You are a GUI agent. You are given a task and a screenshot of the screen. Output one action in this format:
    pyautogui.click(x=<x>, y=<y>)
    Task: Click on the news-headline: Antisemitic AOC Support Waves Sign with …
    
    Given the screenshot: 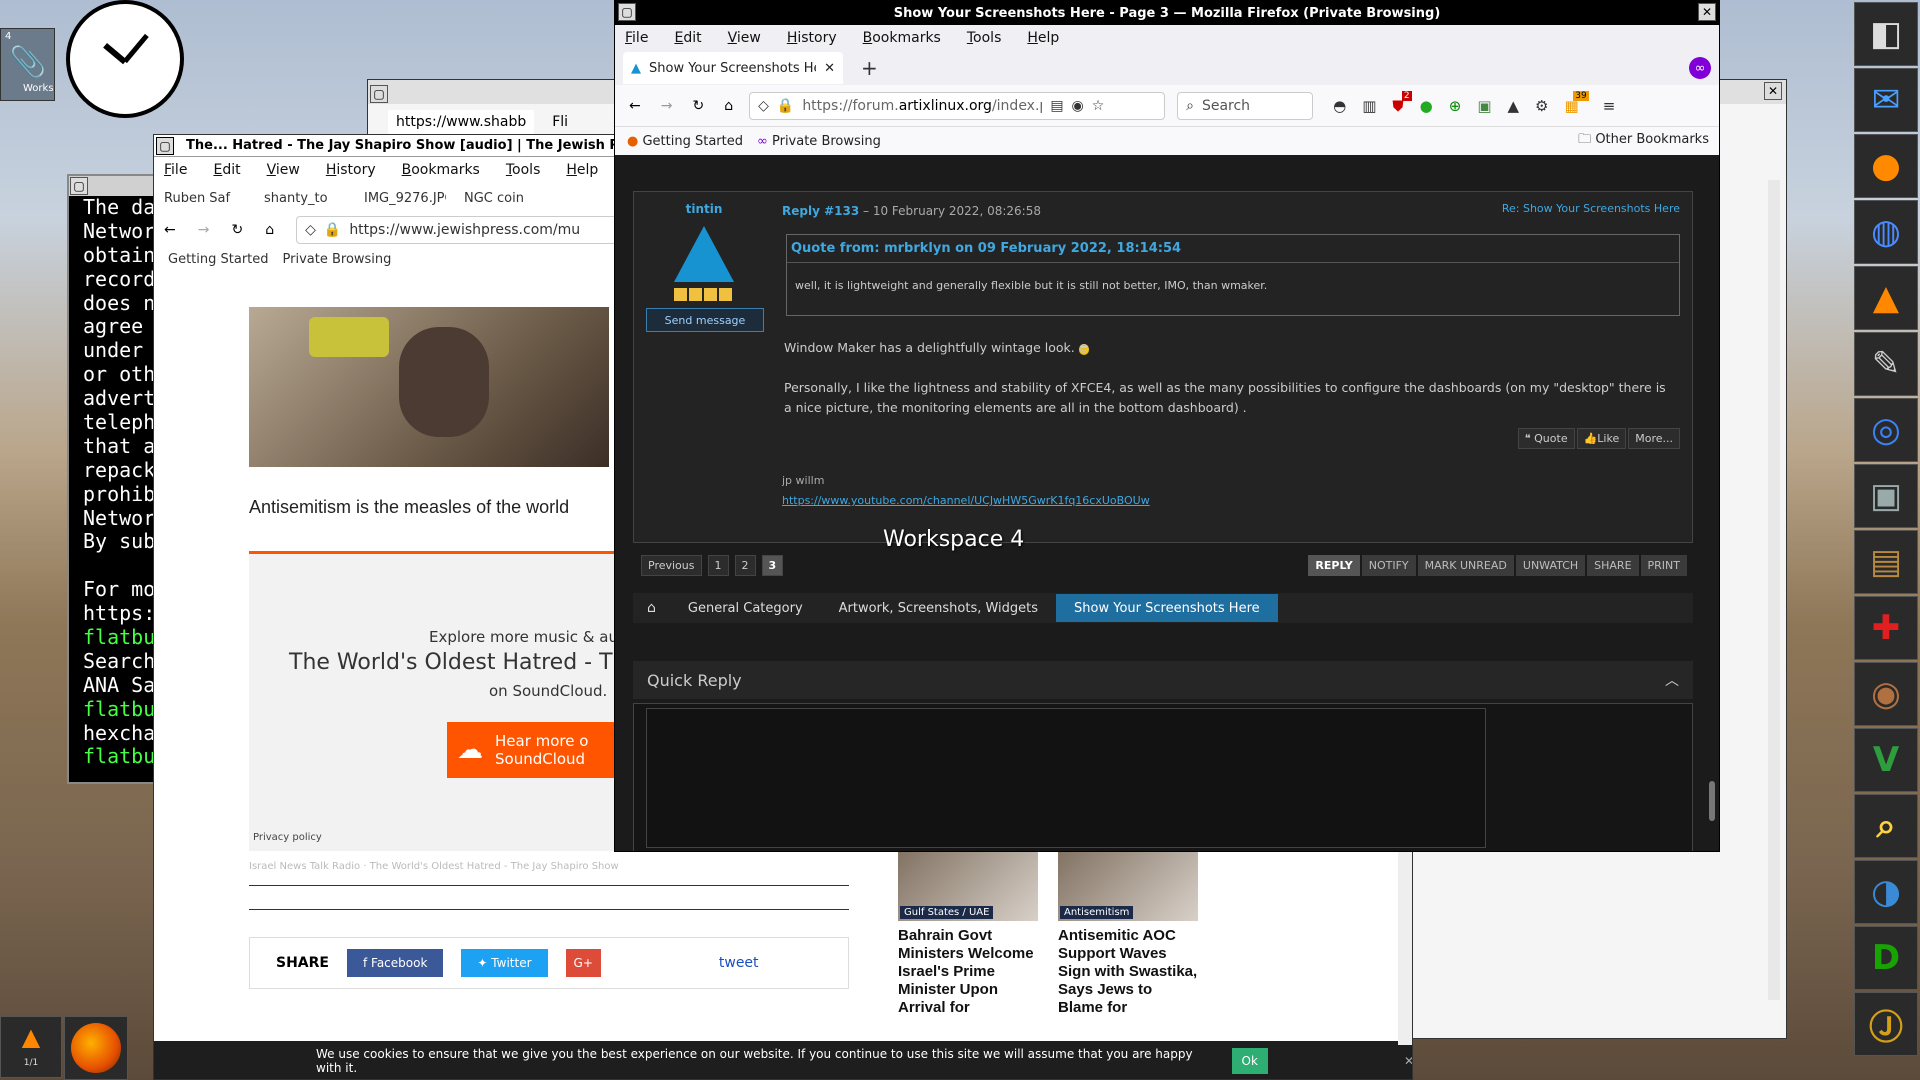 What is the action you would take?
    pyautogui.click(x=1128, y=972)
    